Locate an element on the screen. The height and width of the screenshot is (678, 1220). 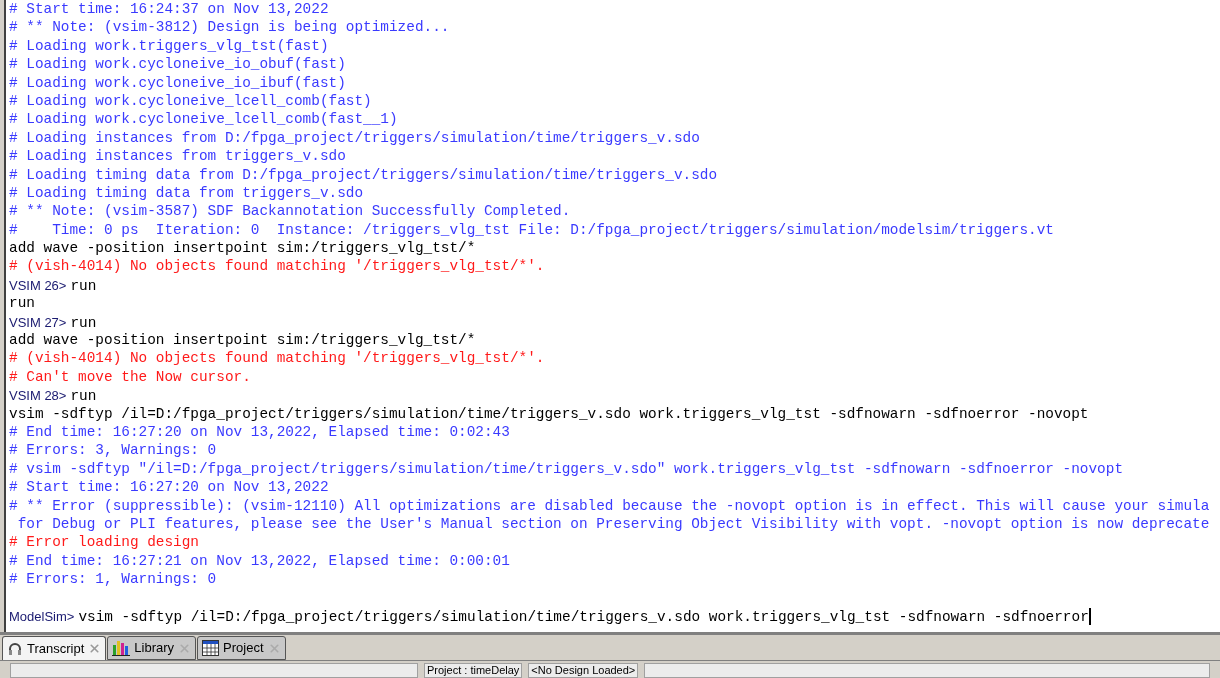
transcript-line: # Errors: 1, Warnings: 0 is located at coordinates (113, 579).